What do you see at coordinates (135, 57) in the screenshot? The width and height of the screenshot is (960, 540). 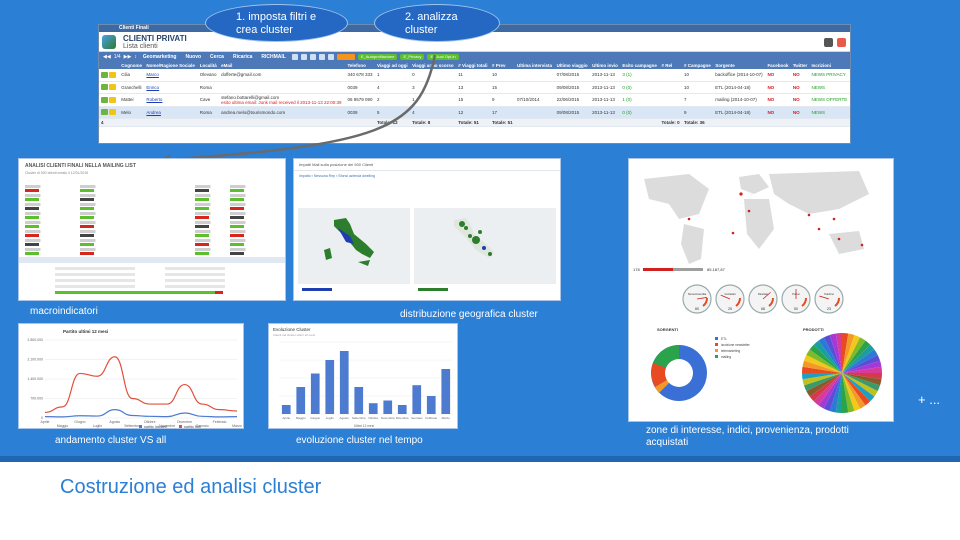 I see `sort-icon: ↕` at bounding box center [135, 57].